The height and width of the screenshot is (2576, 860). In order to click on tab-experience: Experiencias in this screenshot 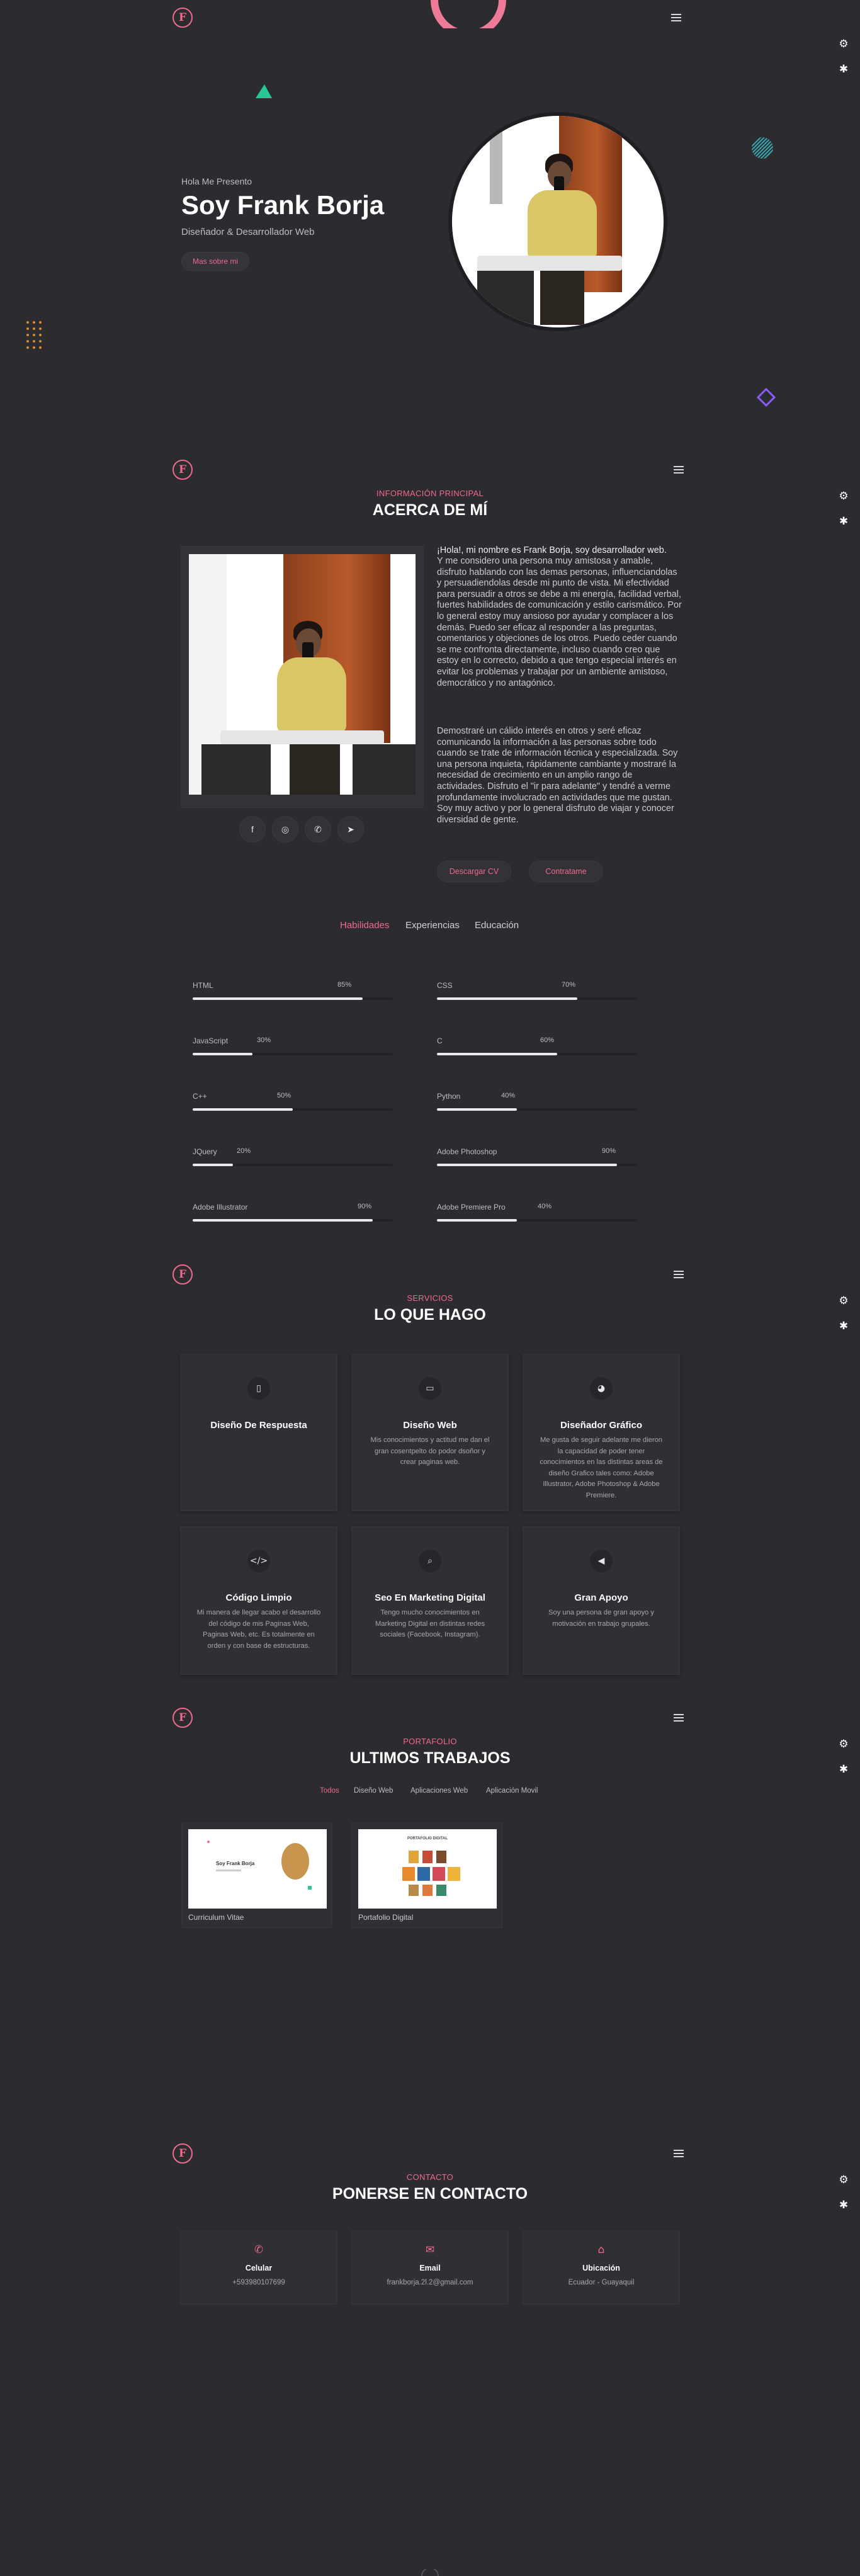, I will do `click(432, 925)`.